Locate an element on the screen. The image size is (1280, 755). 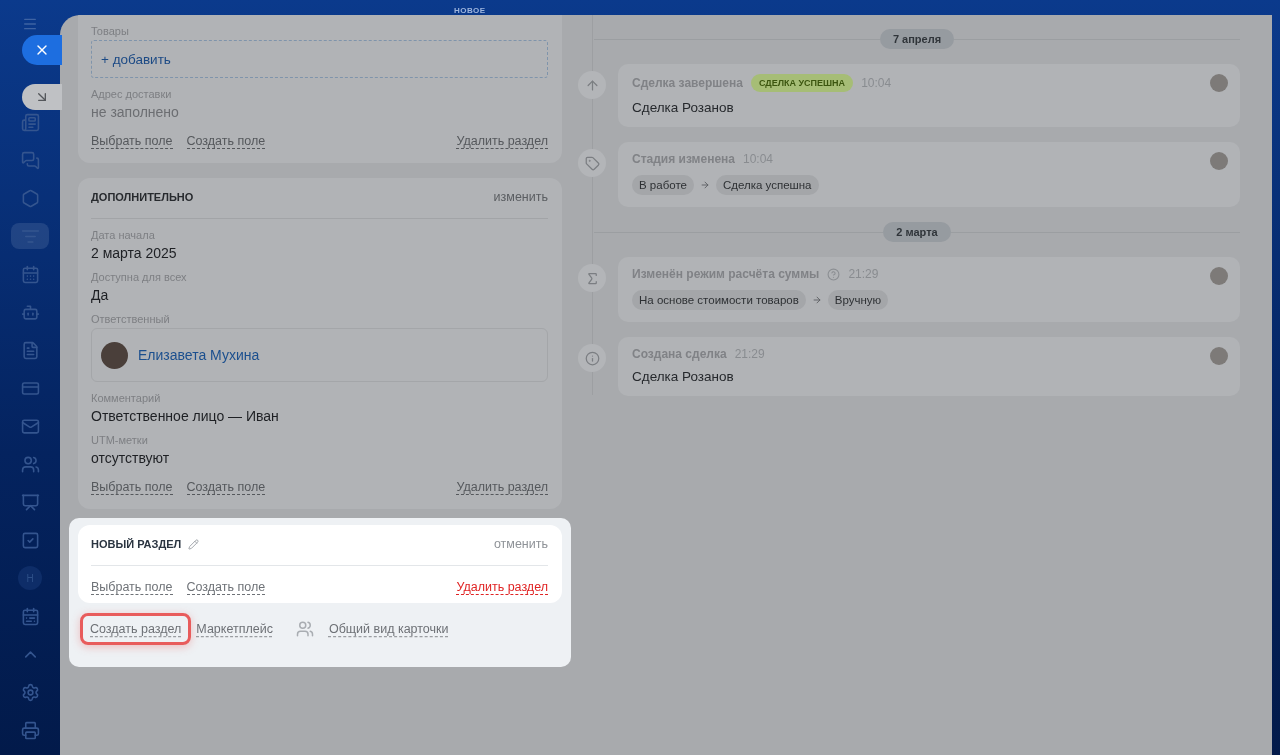
add-field: + добавить is located at coordinates (319, 59).